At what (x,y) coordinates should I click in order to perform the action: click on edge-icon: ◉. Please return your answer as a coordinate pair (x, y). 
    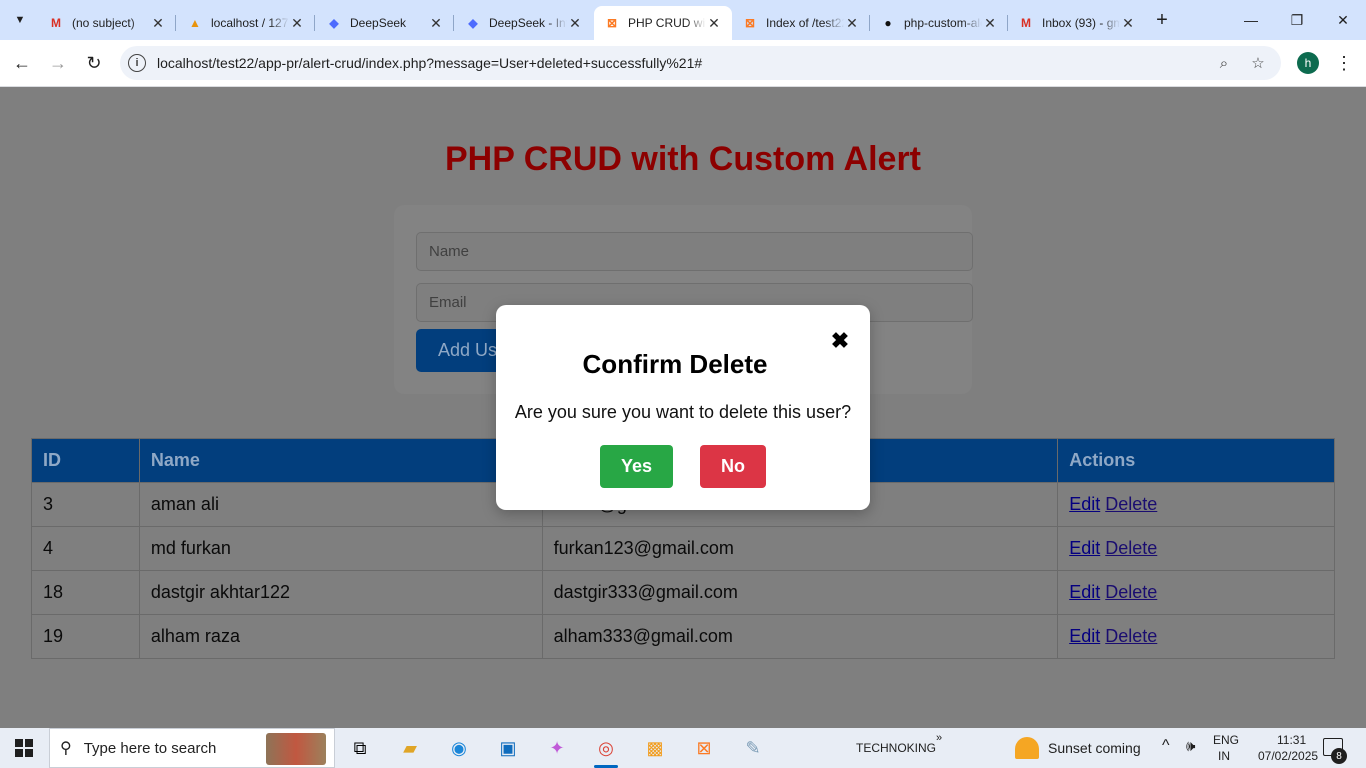
    Looking at the image, I should click on (459, 748).